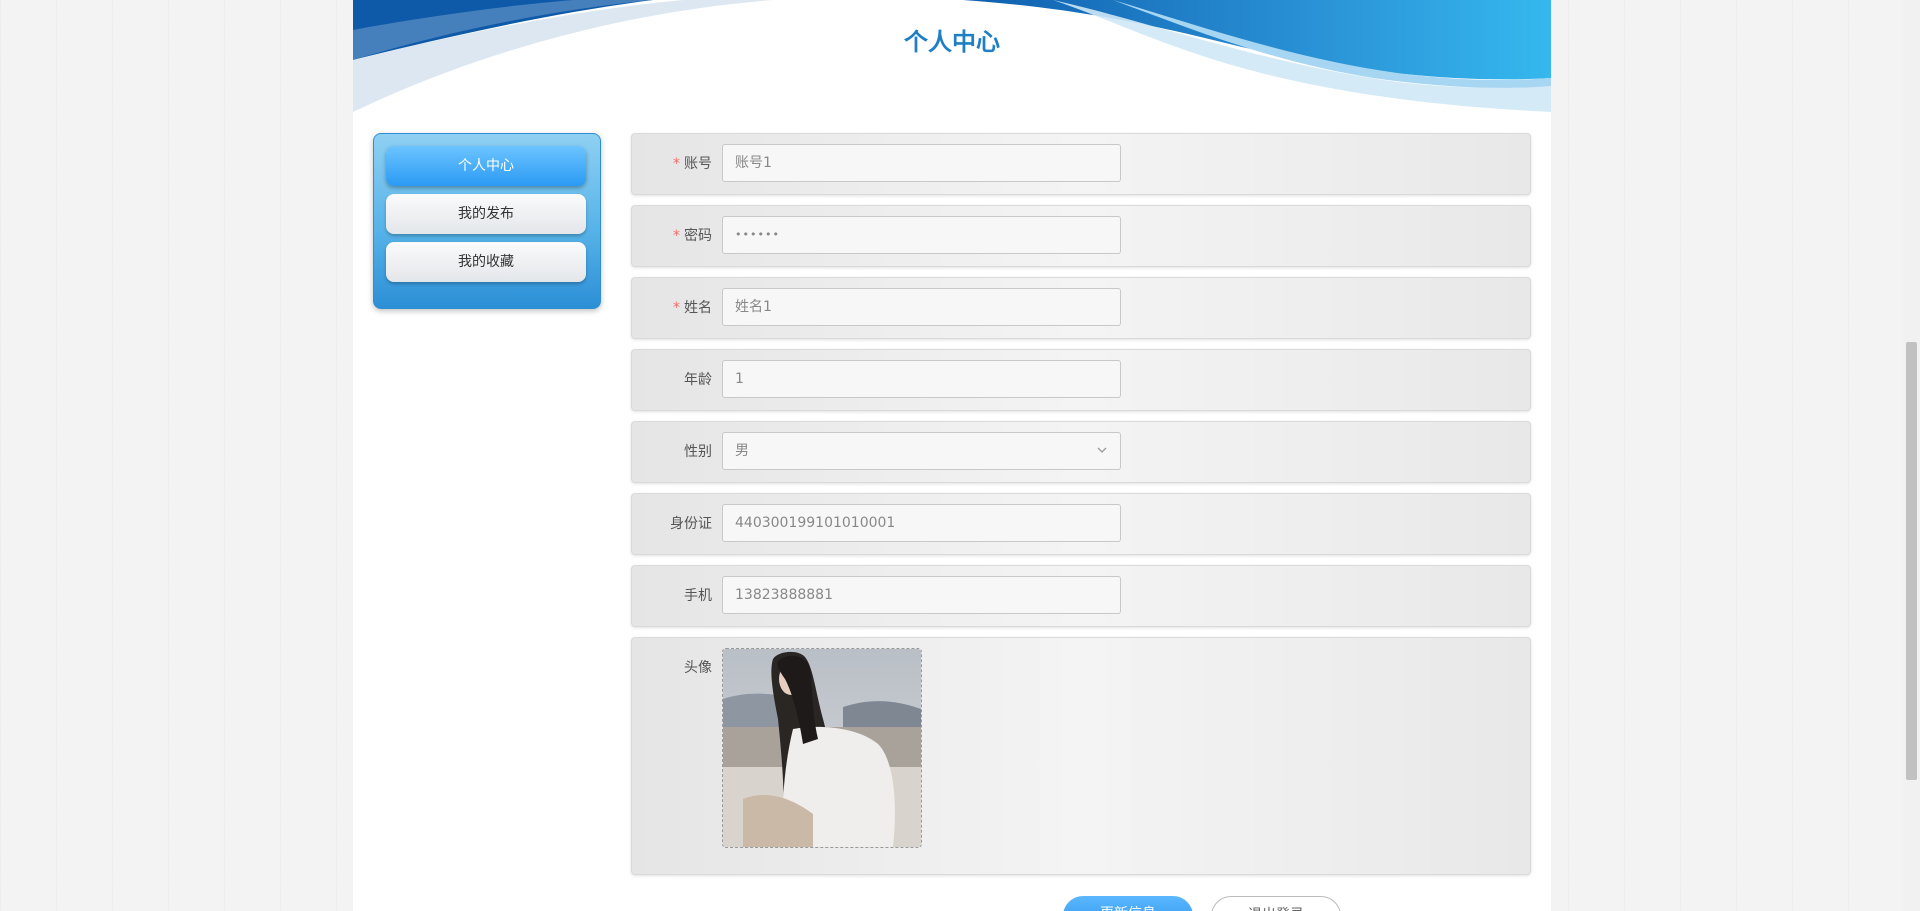 The width and height of the screenshot is (1920, 911). I want to click on form-row-password: * 密码 ••••••, so click(1081, 236).